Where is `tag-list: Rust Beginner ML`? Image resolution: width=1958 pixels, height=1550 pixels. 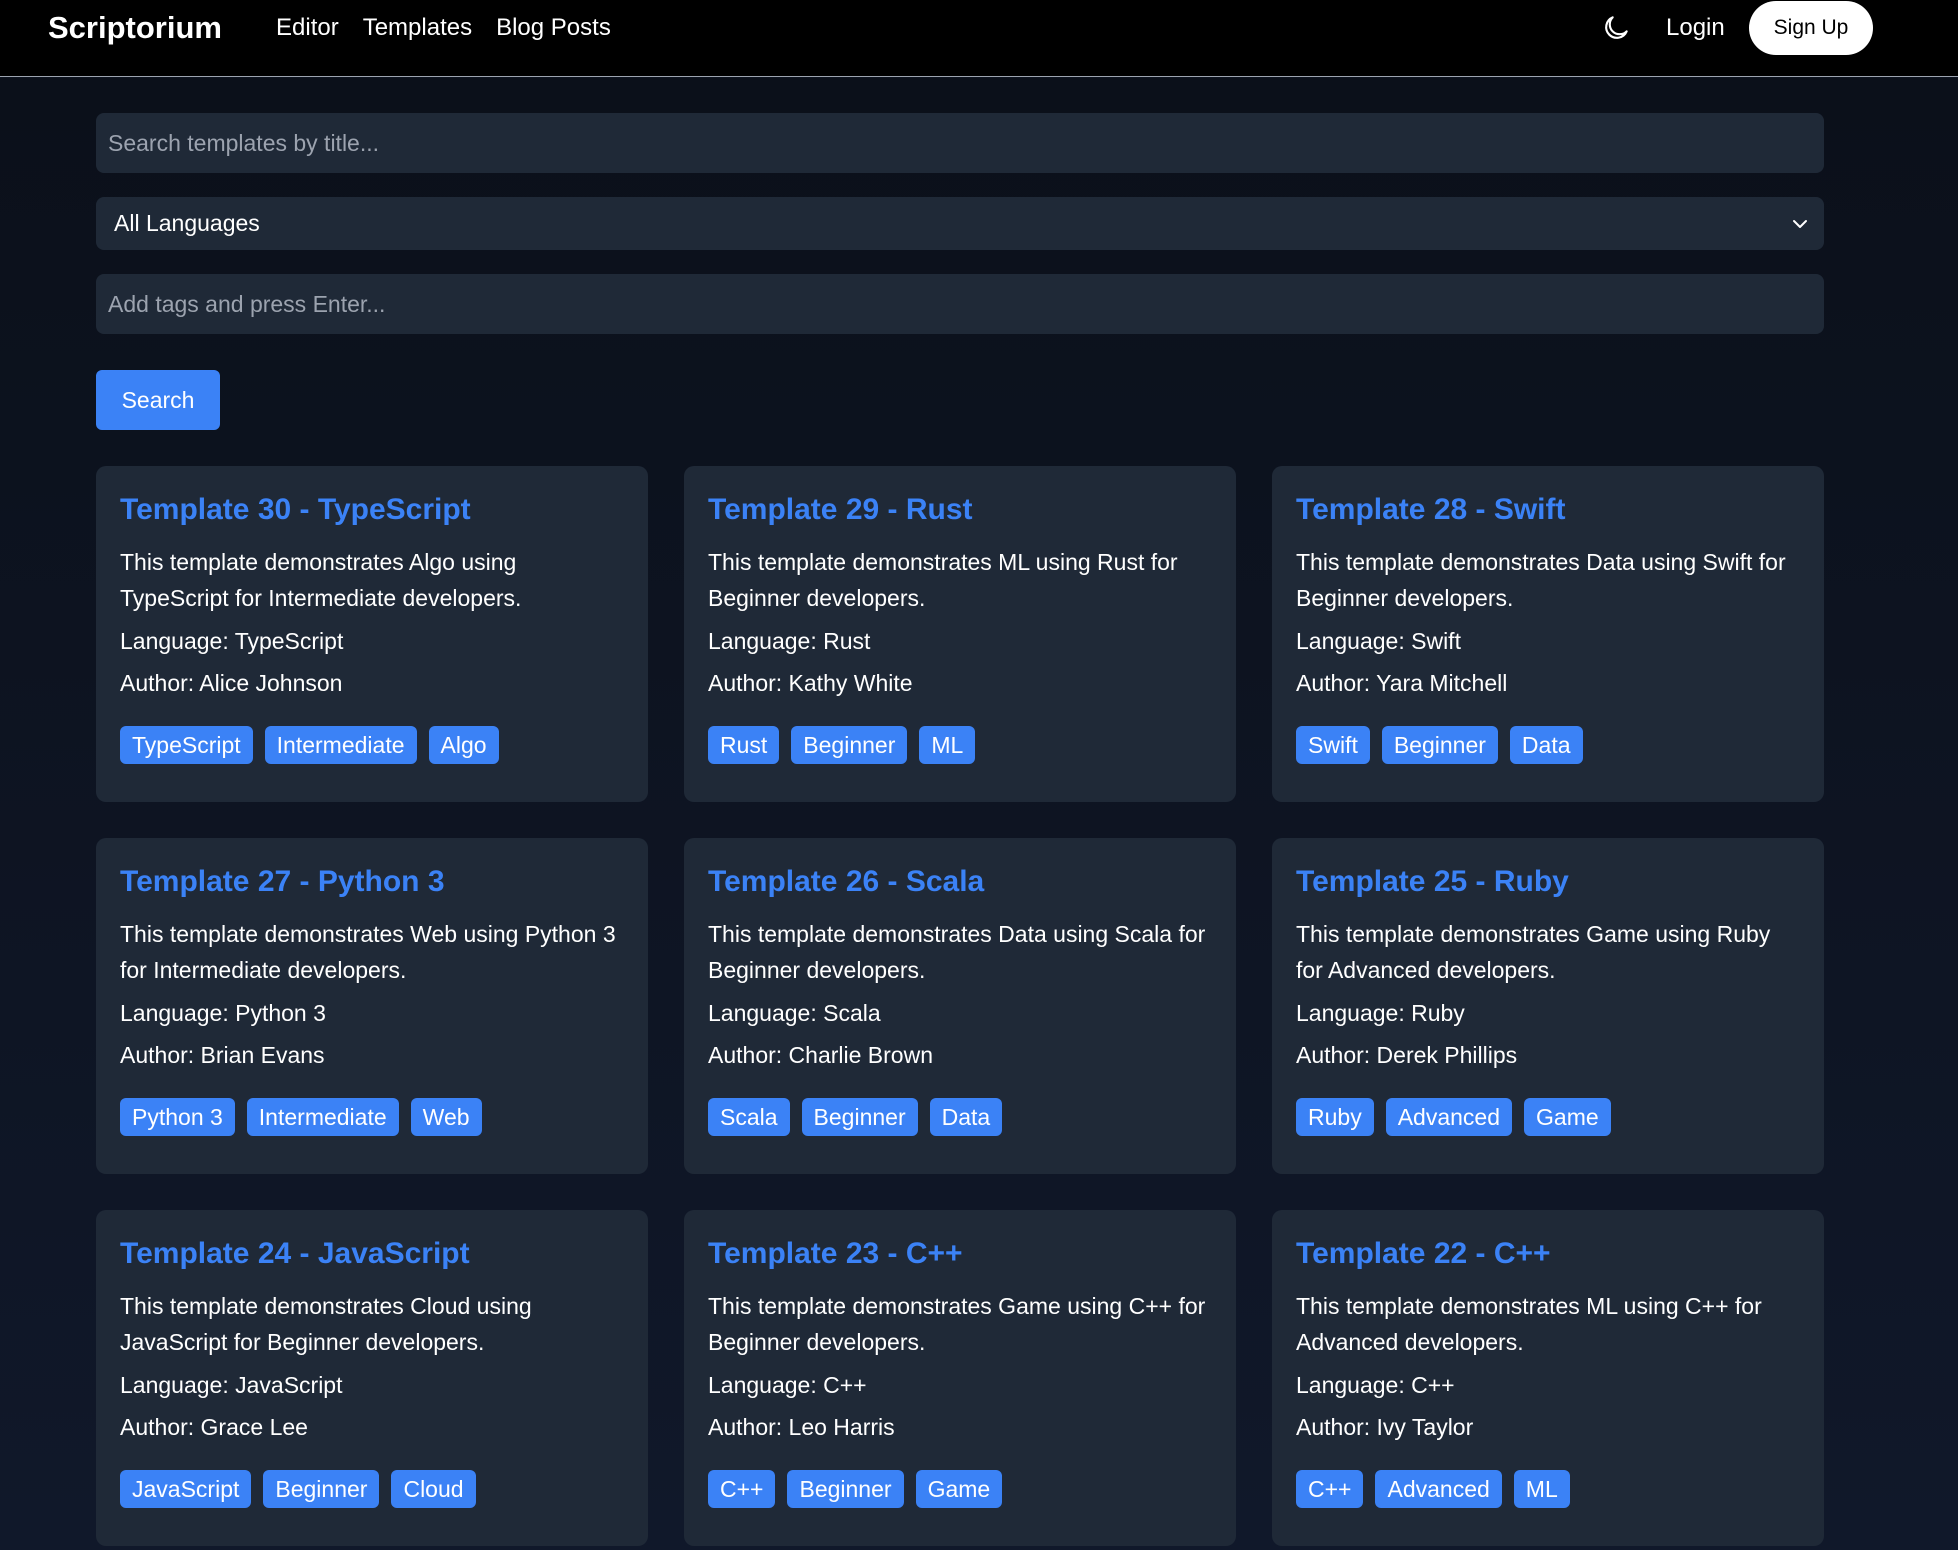
tag-list: Rust Beginner ML is located at coordinates (960, 745).